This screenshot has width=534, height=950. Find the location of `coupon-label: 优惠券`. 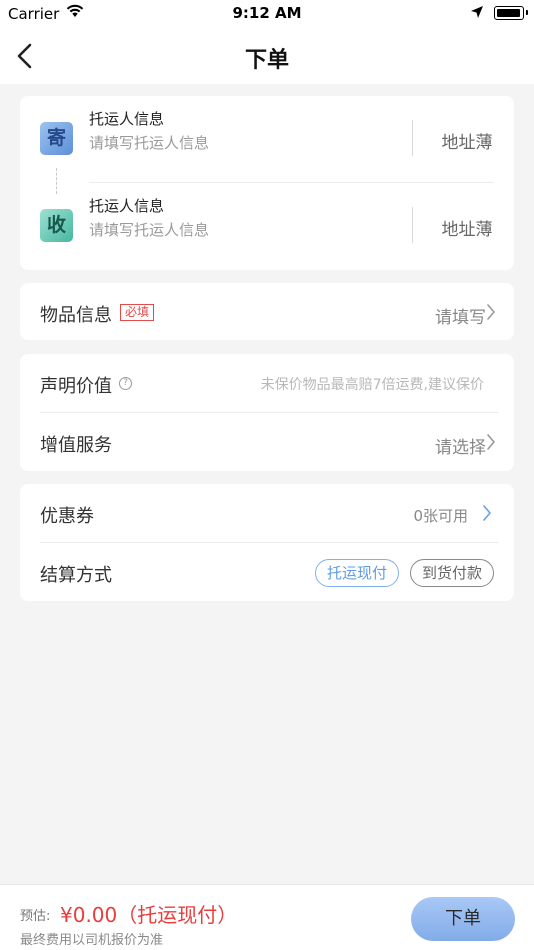

coupon-label: 优惠券 is located at coordinates (67, 516).